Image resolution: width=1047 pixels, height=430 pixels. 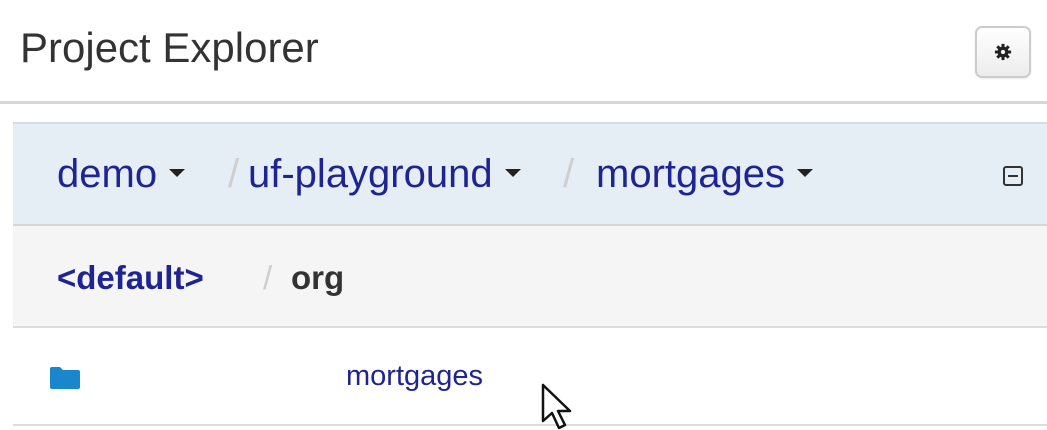 I want to click on breadcrumb-repository-dropdown: uf-playground, so click(x=384, y=174).